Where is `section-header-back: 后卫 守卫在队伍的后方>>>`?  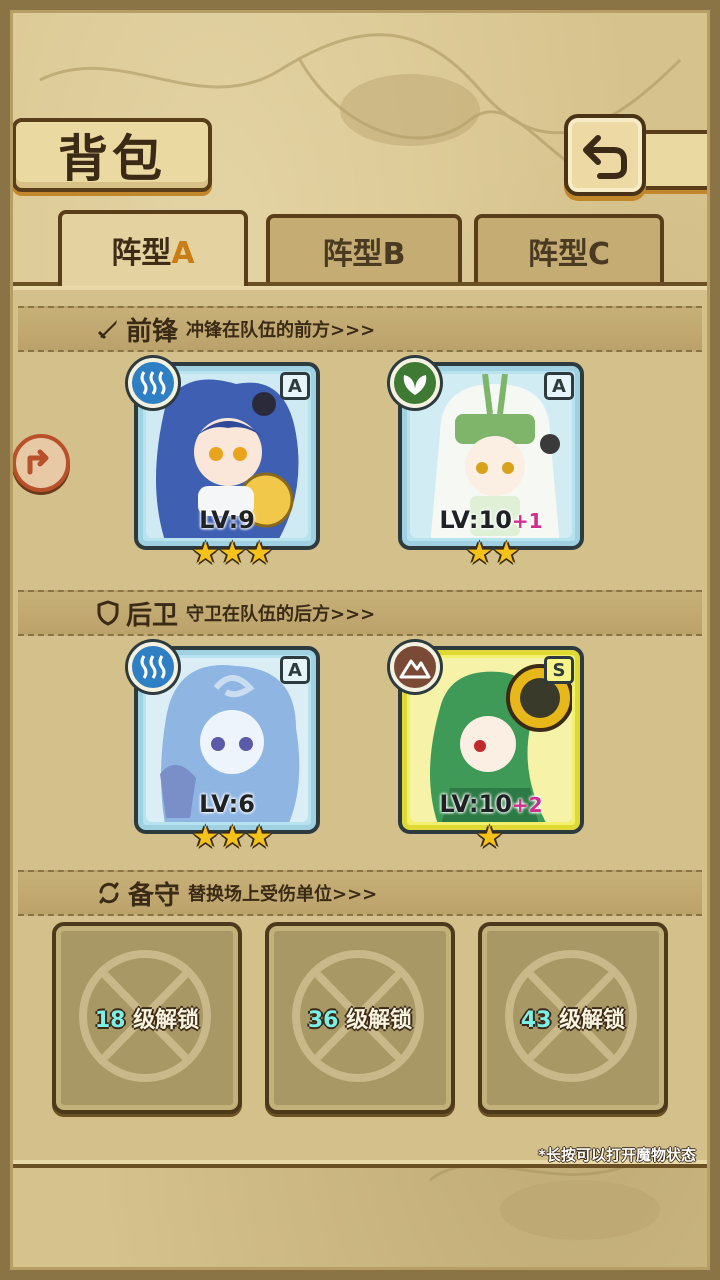 section-header-back: 后卫 守卫在队伍的后方>>> is located at coordinates (360, 613).